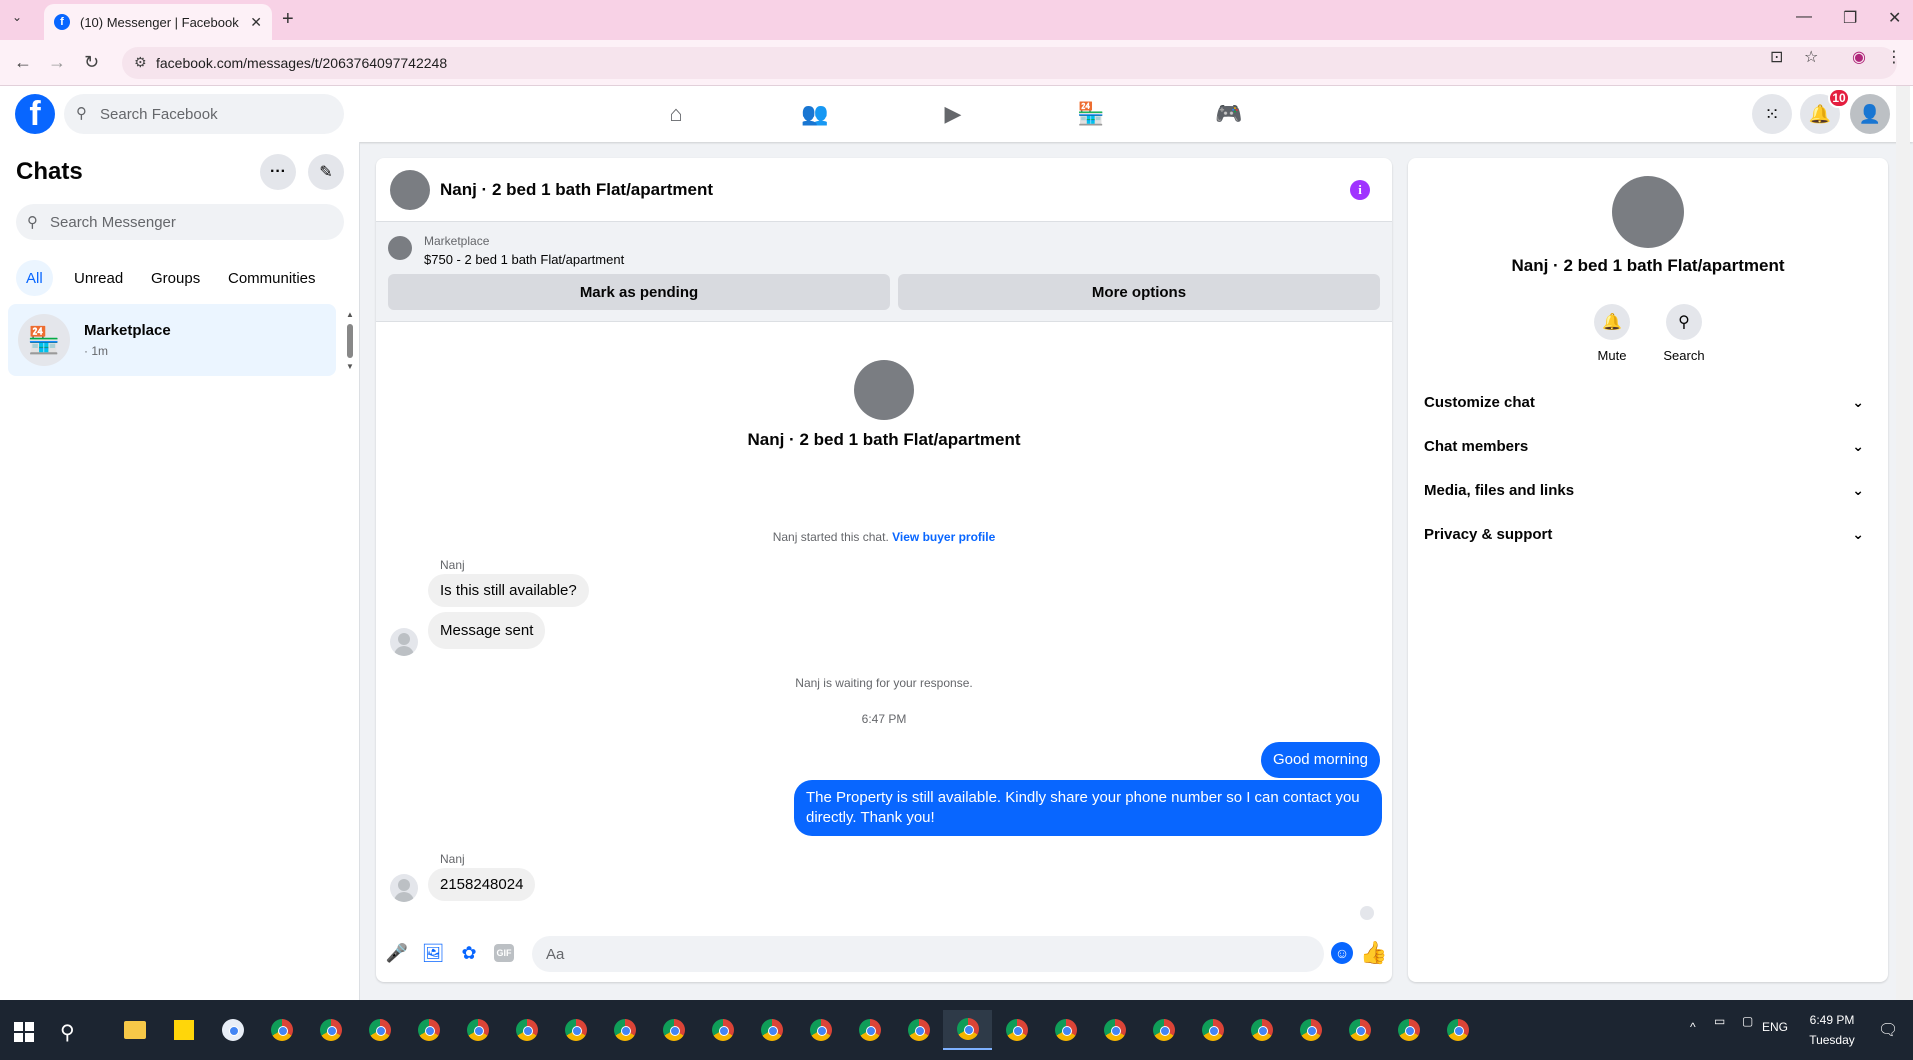 The height and width of the screenshot is (1060, 1913). What do you see at coordinates (1870, 114) in the screenshot?
I see `account-avatar: 👤` at bounding box center [1870, 114].